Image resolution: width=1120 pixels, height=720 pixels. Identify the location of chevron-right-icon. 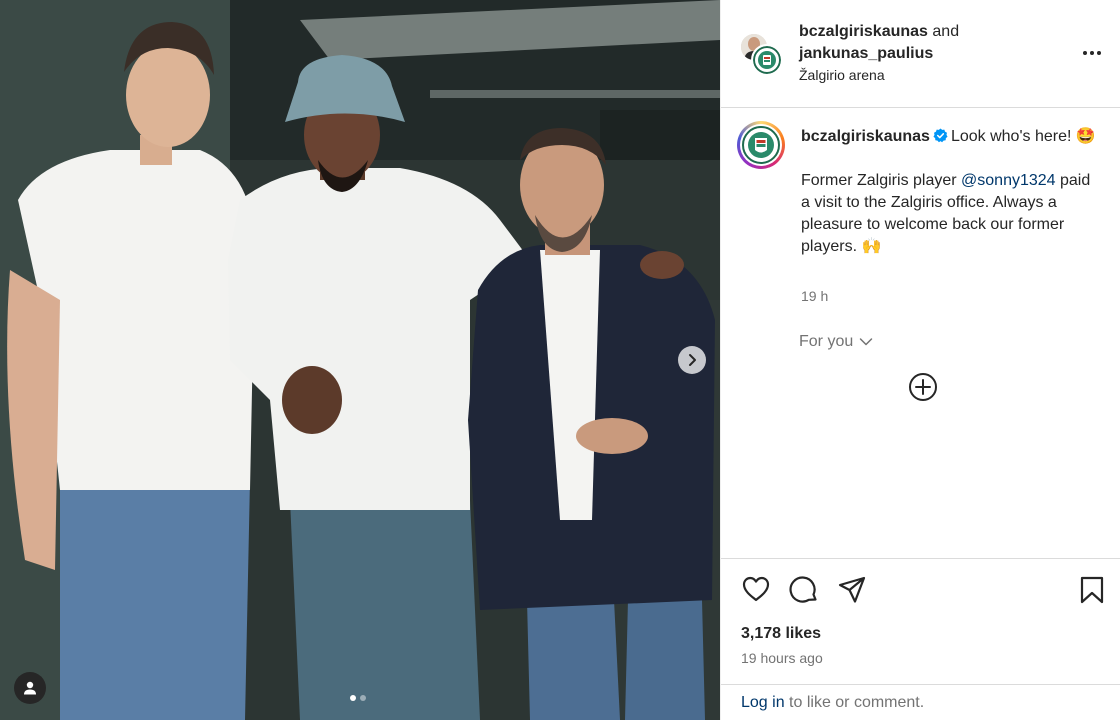
(692, 360).